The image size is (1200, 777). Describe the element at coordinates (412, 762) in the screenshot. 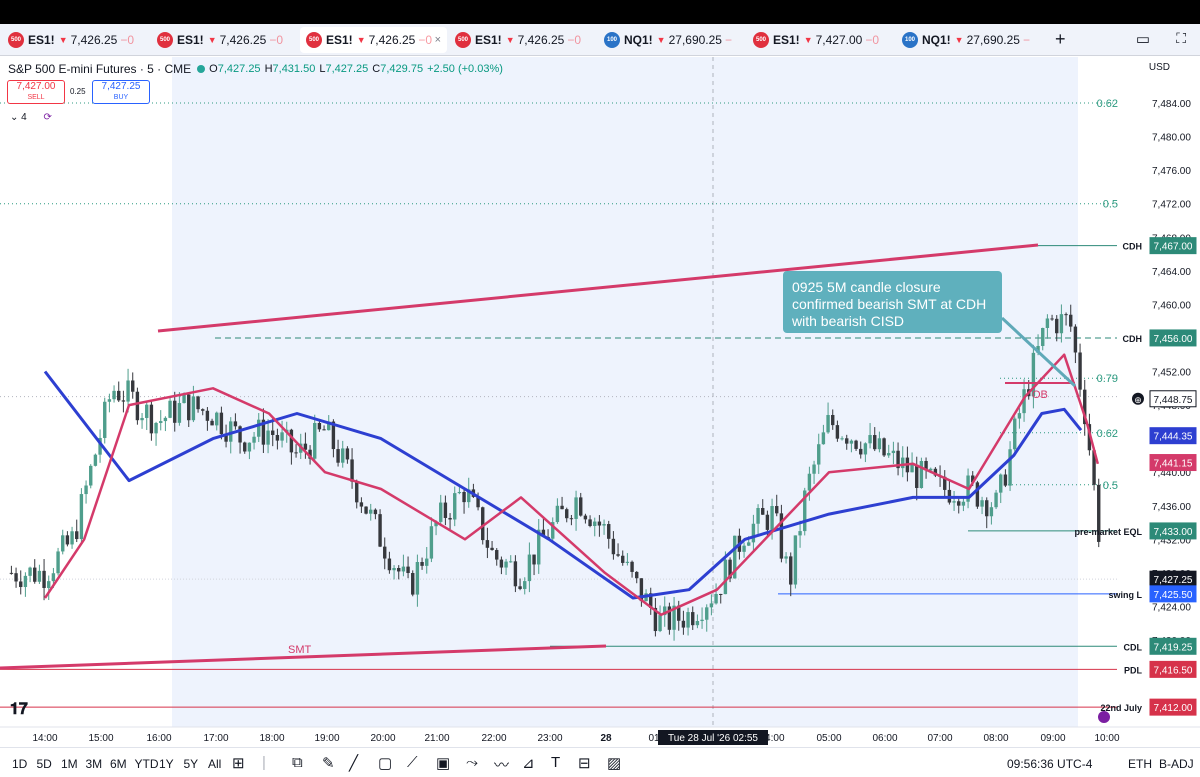

I see `ray-icon: ⟋` at that location.